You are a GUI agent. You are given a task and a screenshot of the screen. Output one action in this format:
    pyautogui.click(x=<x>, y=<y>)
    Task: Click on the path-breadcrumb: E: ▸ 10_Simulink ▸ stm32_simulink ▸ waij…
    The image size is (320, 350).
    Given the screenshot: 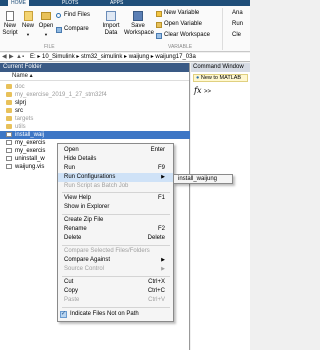 What is the action you would take?
    pyautogui.click(x=113, y=57)
    